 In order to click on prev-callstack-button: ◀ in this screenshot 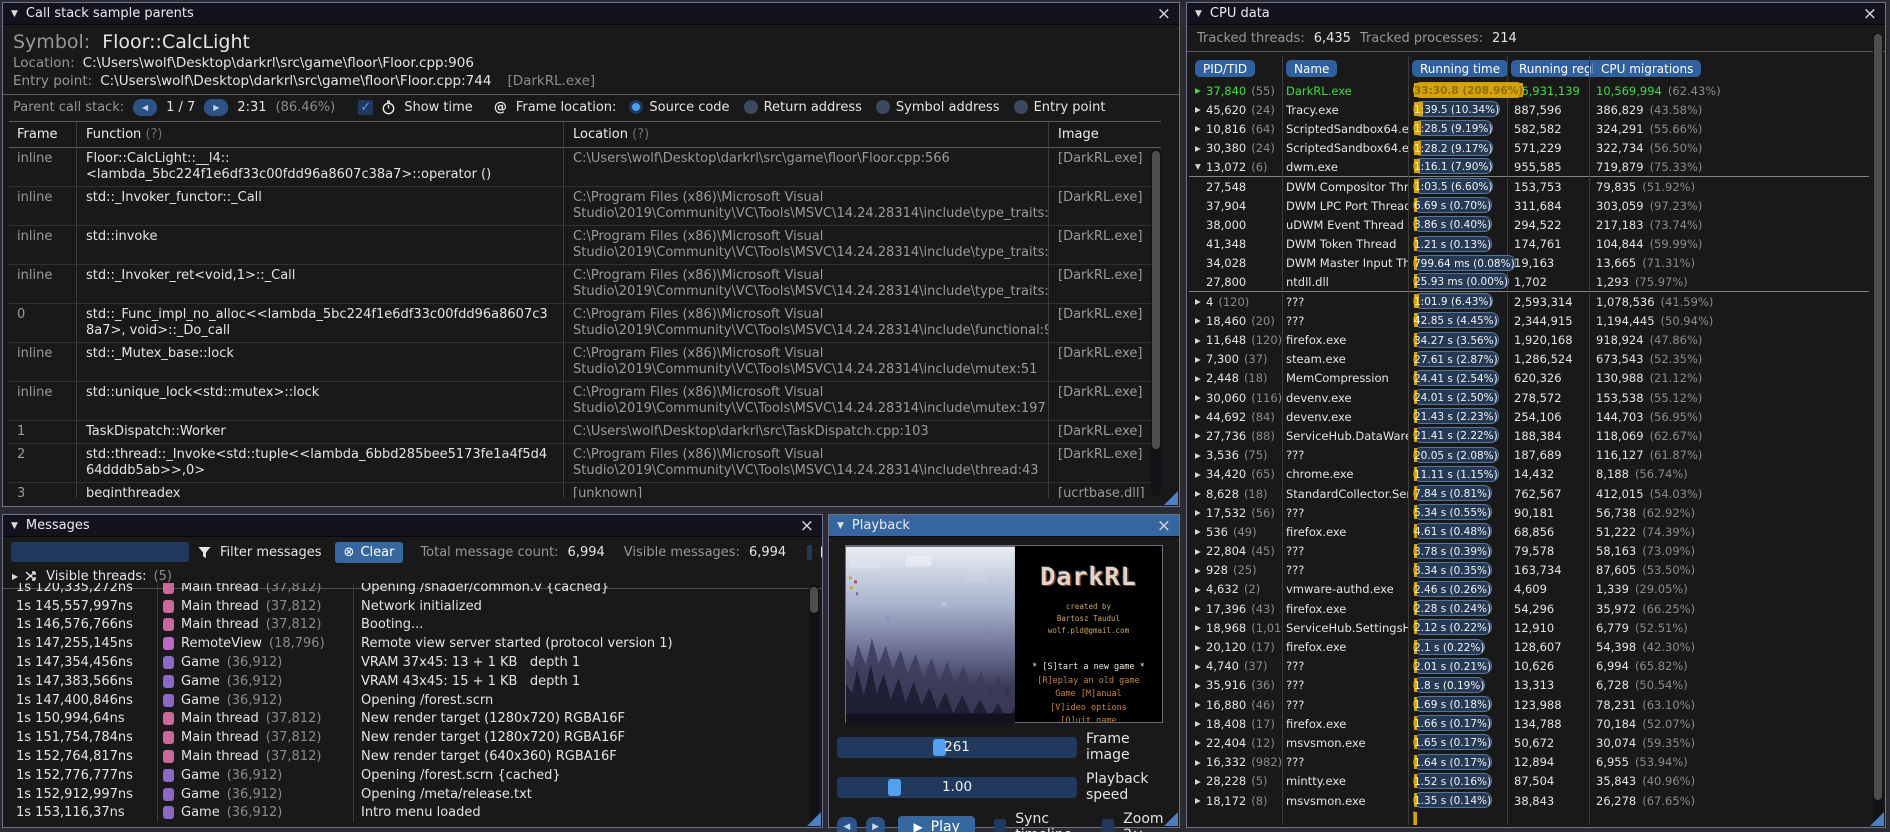, I will do `click(145, 107)`.